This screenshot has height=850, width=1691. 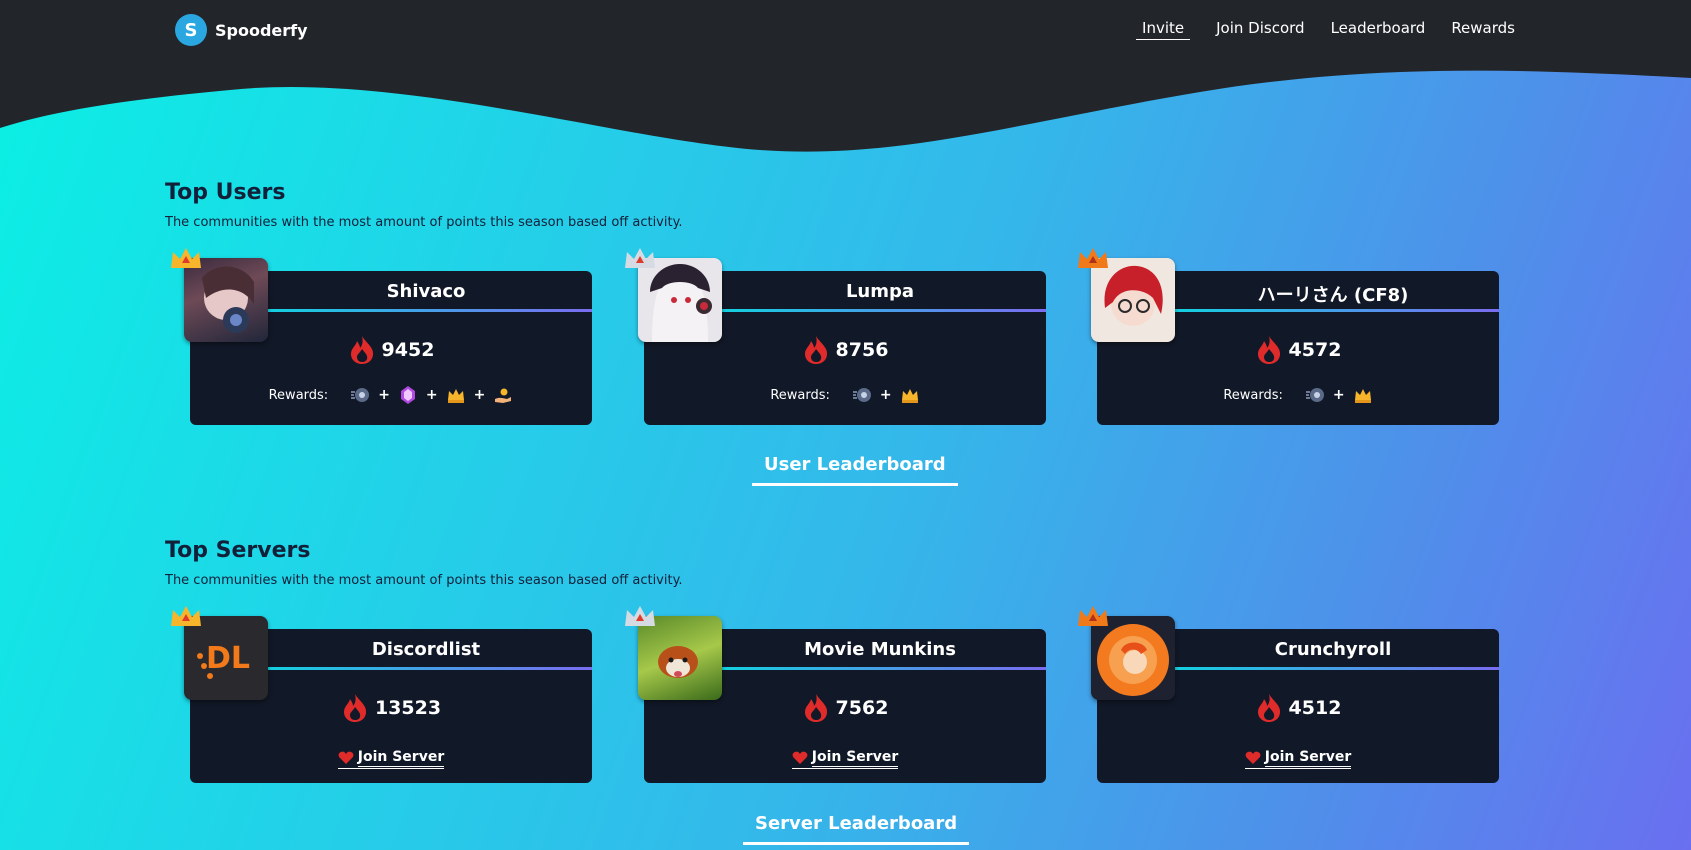 I want to click on brand-logo: S Spooderfy, so click(x=241, y=30).